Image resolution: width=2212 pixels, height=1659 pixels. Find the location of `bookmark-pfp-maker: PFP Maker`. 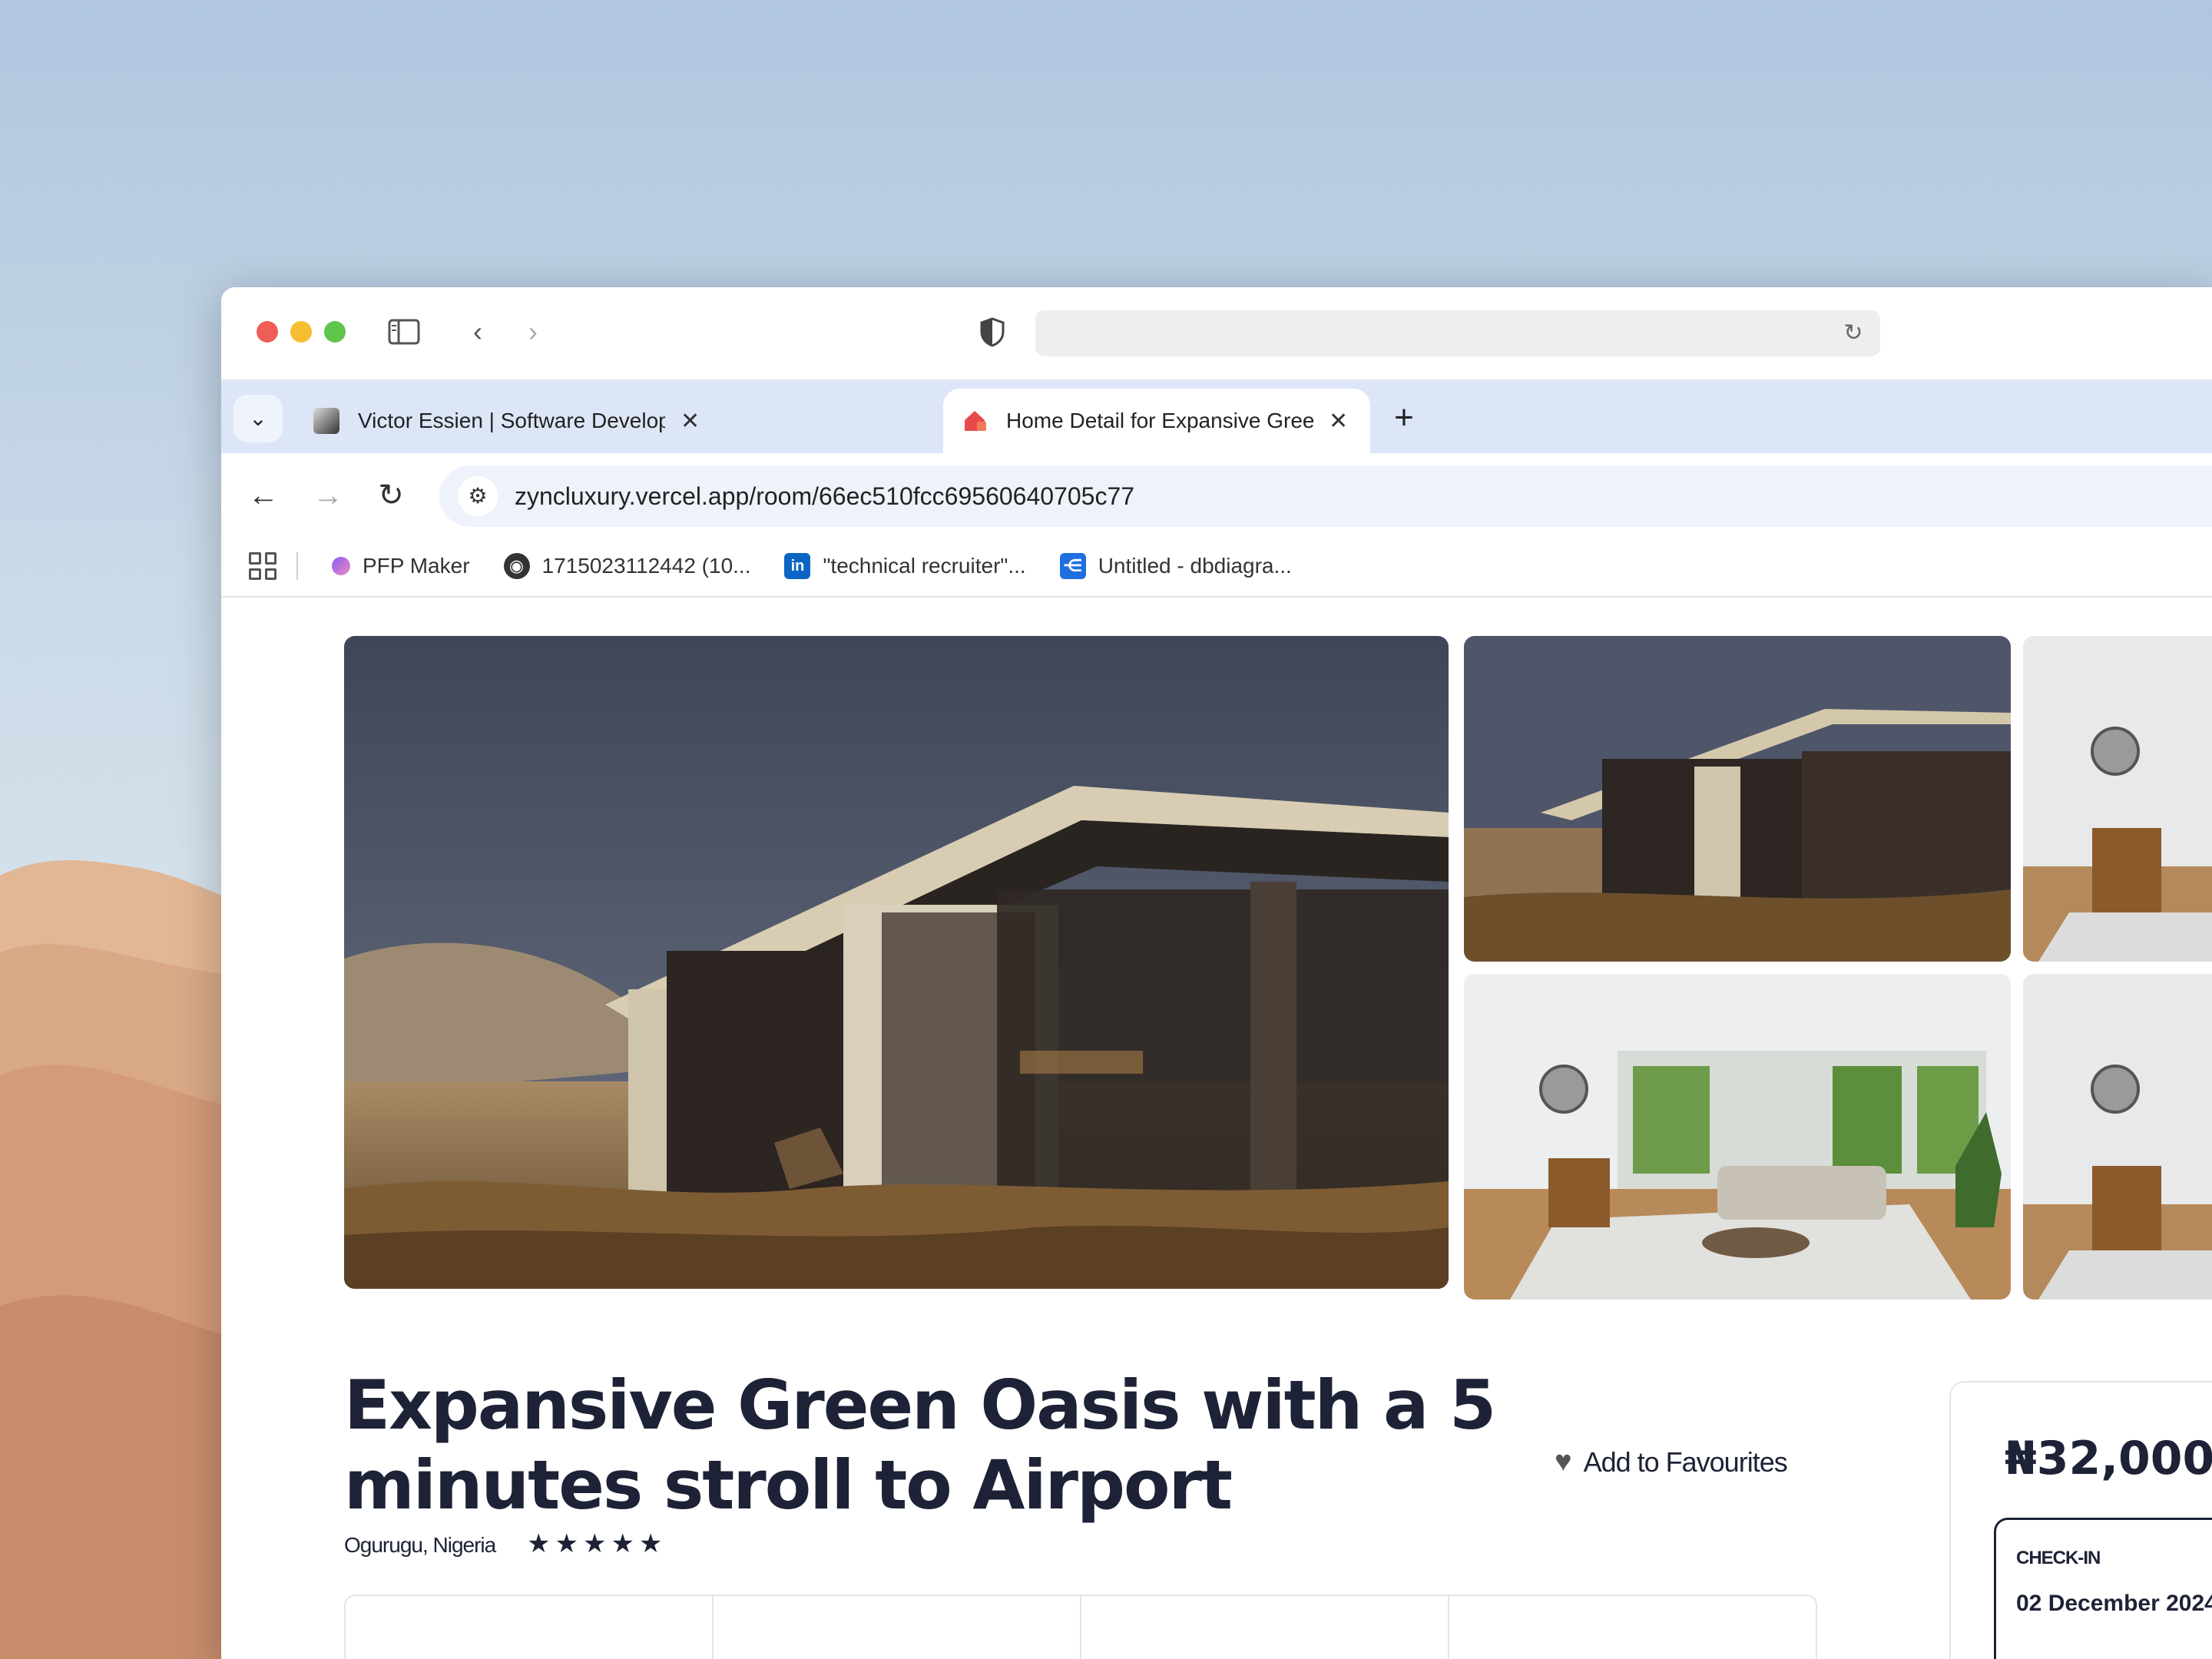

bookmark-pfp-maker: PFP Maker is located at coordinates (401, 566).